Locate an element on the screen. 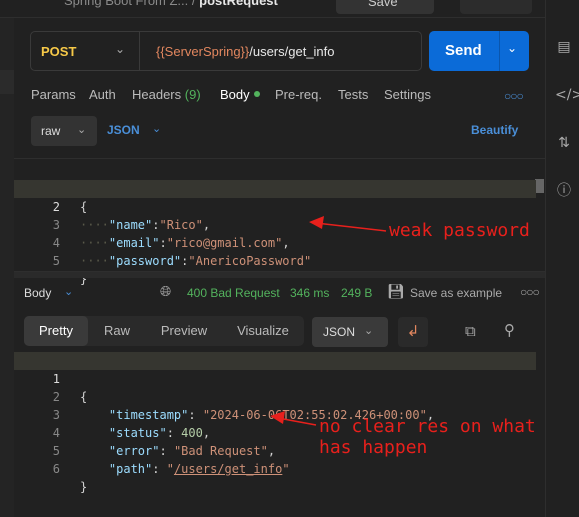  top-header: Spring Boot From Z... / postRequest Save is located at coordinates (272, 9).